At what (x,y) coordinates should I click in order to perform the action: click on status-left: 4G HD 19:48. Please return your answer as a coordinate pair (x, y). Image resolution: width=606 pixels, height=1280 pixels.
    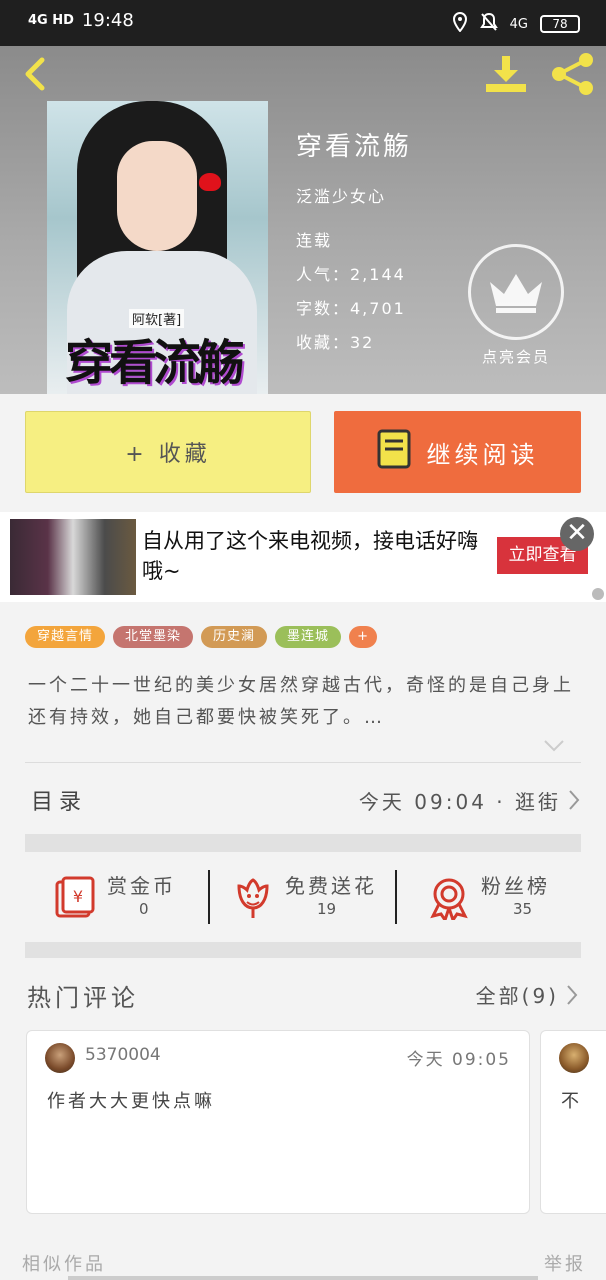
    Looking at the image, I should click on (81, 20).